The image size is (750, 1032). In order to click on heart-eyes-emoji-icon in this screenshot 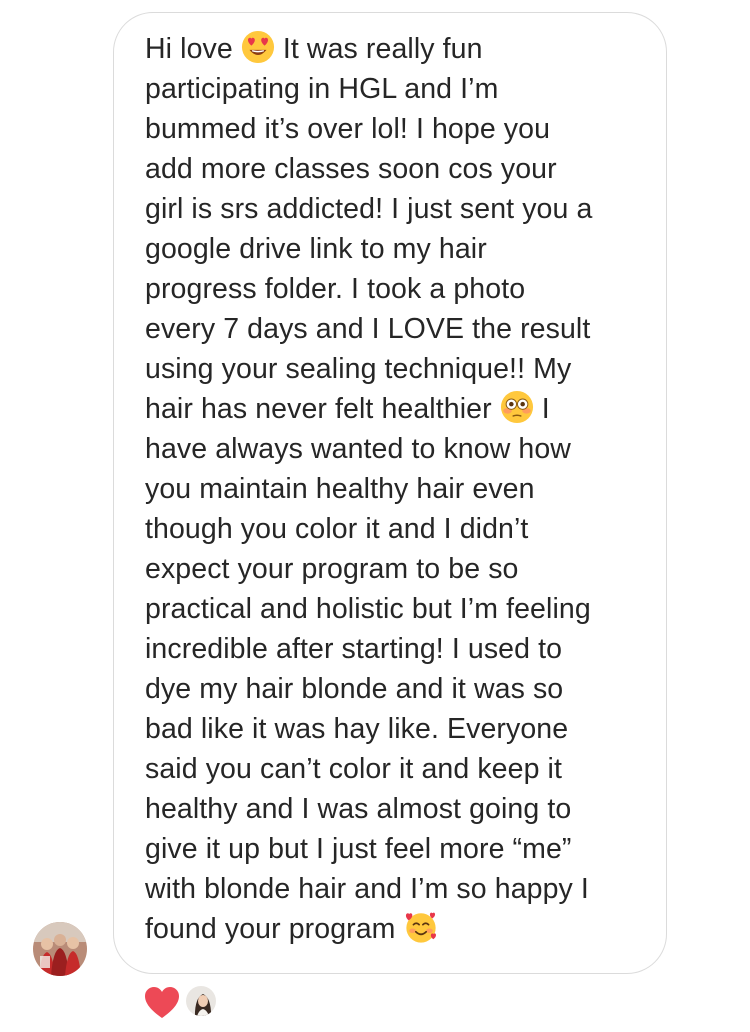, I will do `click(257, 47)`.